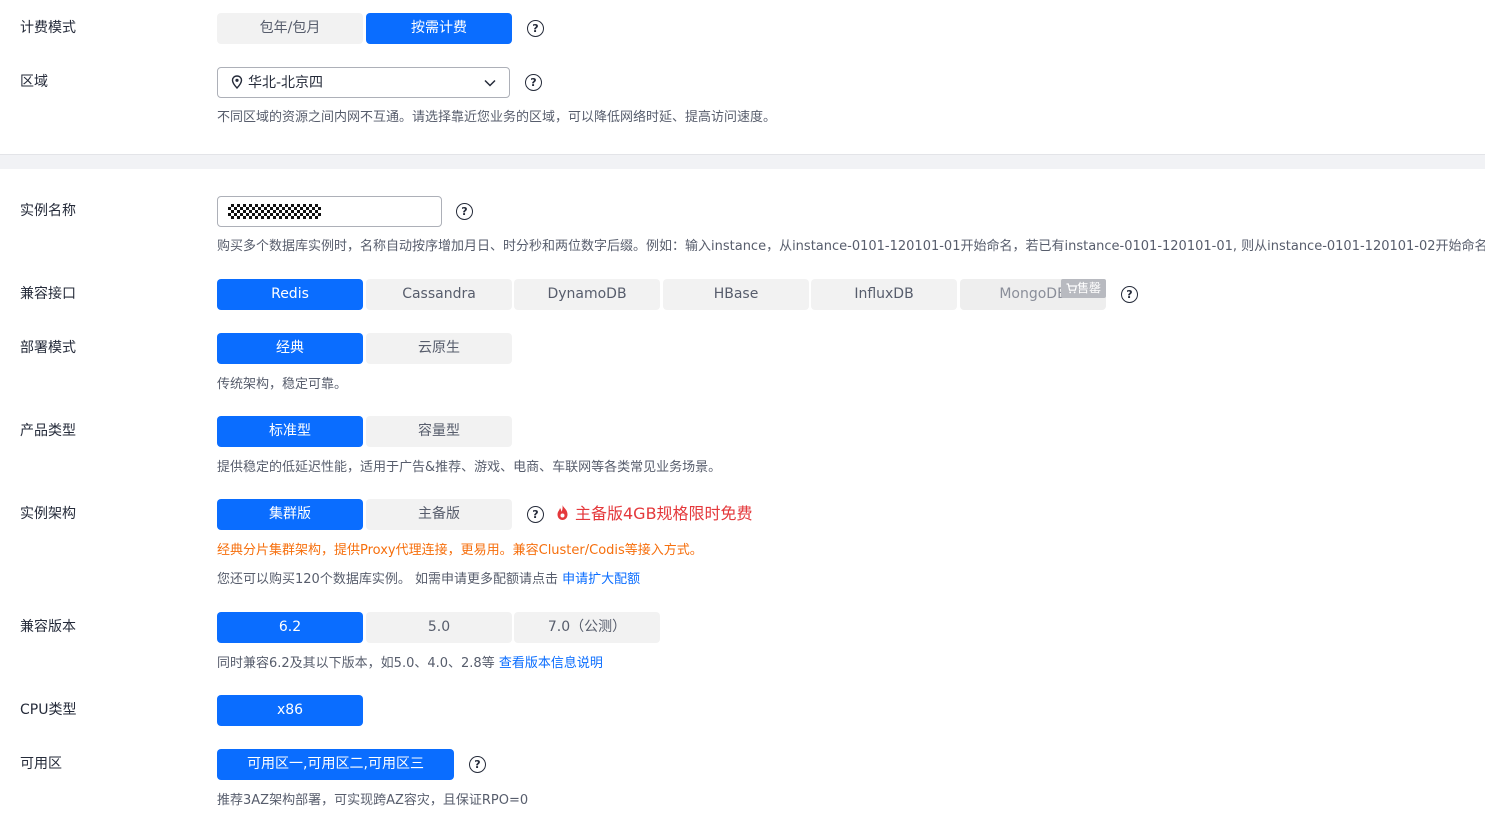  I want to click on instance-name-help-icon: ?, so click(464, 211).